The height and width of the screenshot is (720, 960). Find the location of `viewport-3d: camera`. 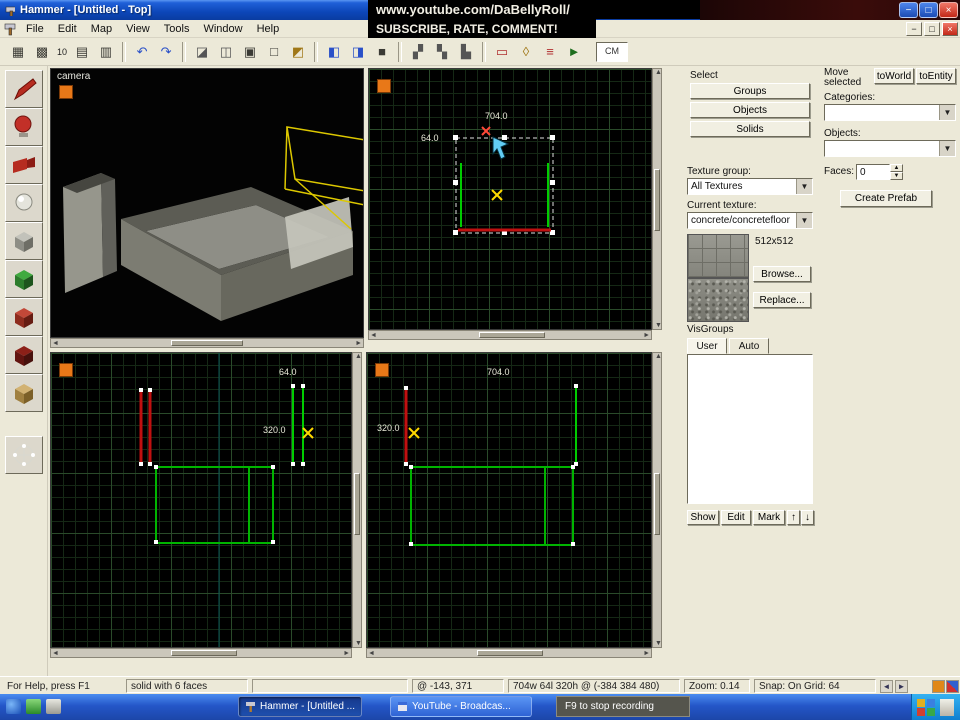

viewport-3d: camera is located at coordinates (207, 203).